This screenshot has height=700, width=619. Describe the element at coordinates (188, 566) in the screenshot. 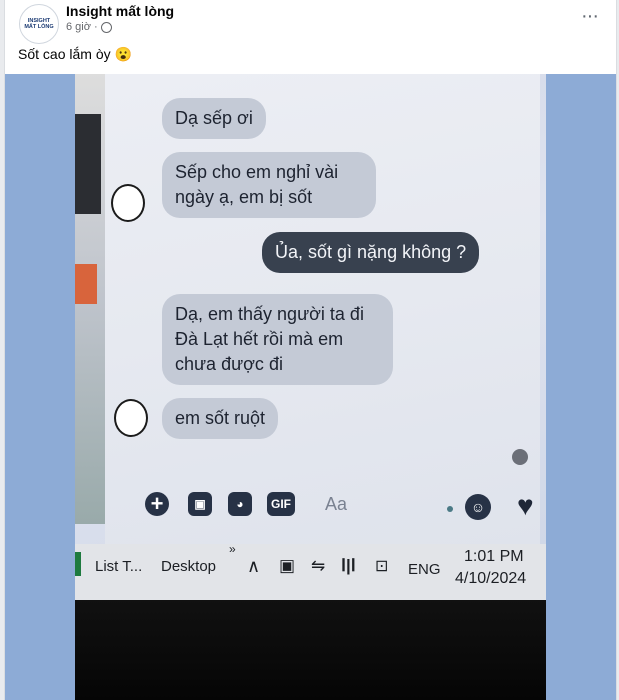

I see `taskbar-item-desktop: Desktop` at that location.